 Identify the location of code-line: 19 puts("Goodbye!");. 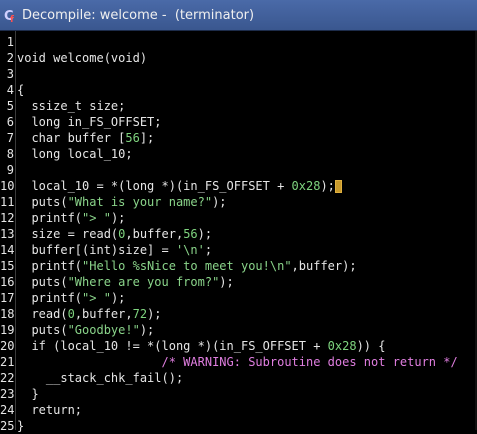
(238, 330).